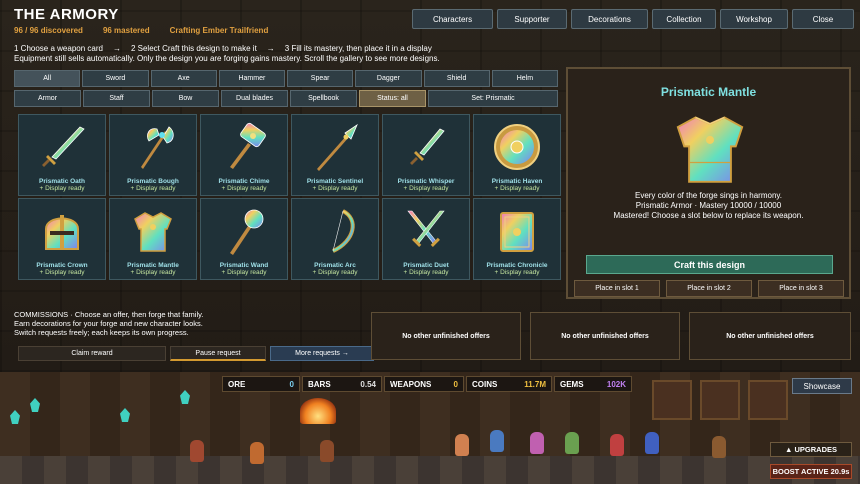  What do you see at coordinates (261, 384) in the screenshot?
I see `ore-counter: ORE 0` at bounding box center [261, 384].